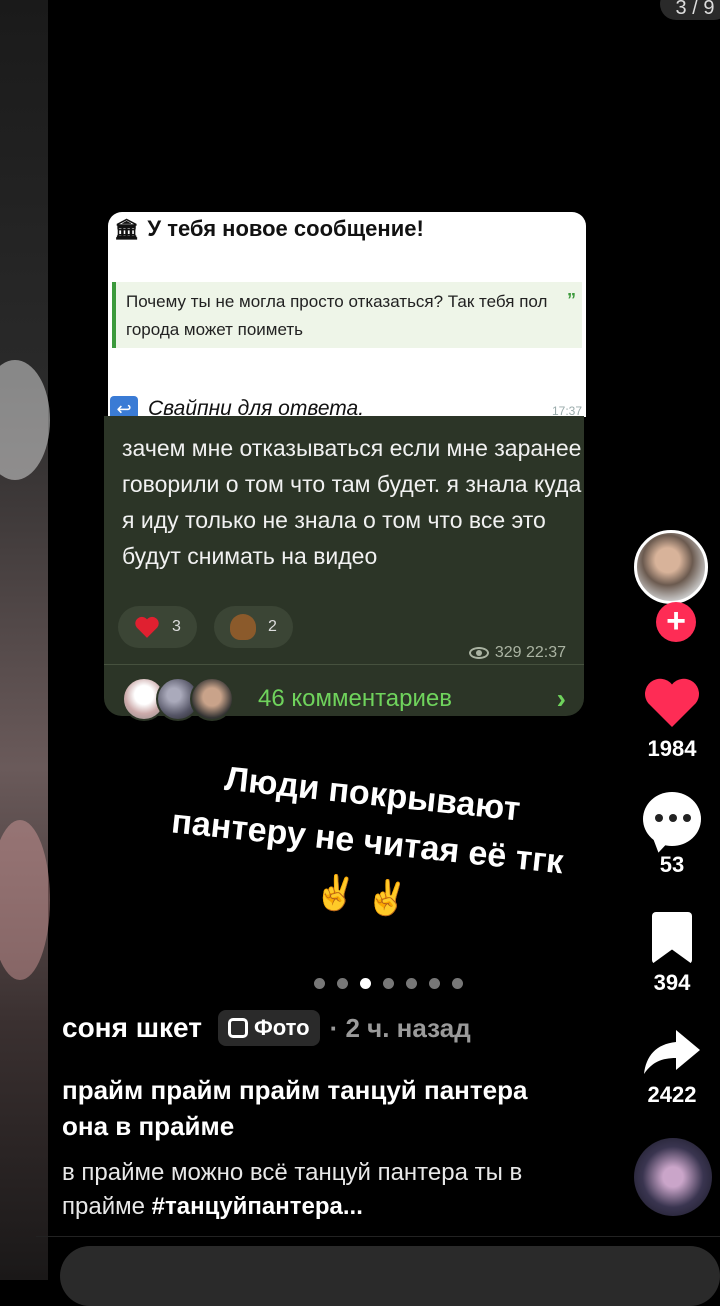  I want to click on comment-icon, so click(672, 819).